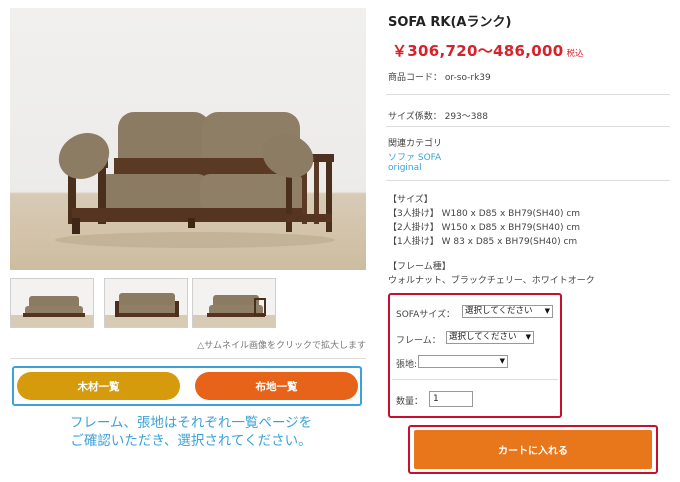 The width and height of the screenshot is (680, 482). What do you see at coordinates (483, 337) in the screenshot?
I see `frame-selected: 選択してください` at bounding box center [483, 337].